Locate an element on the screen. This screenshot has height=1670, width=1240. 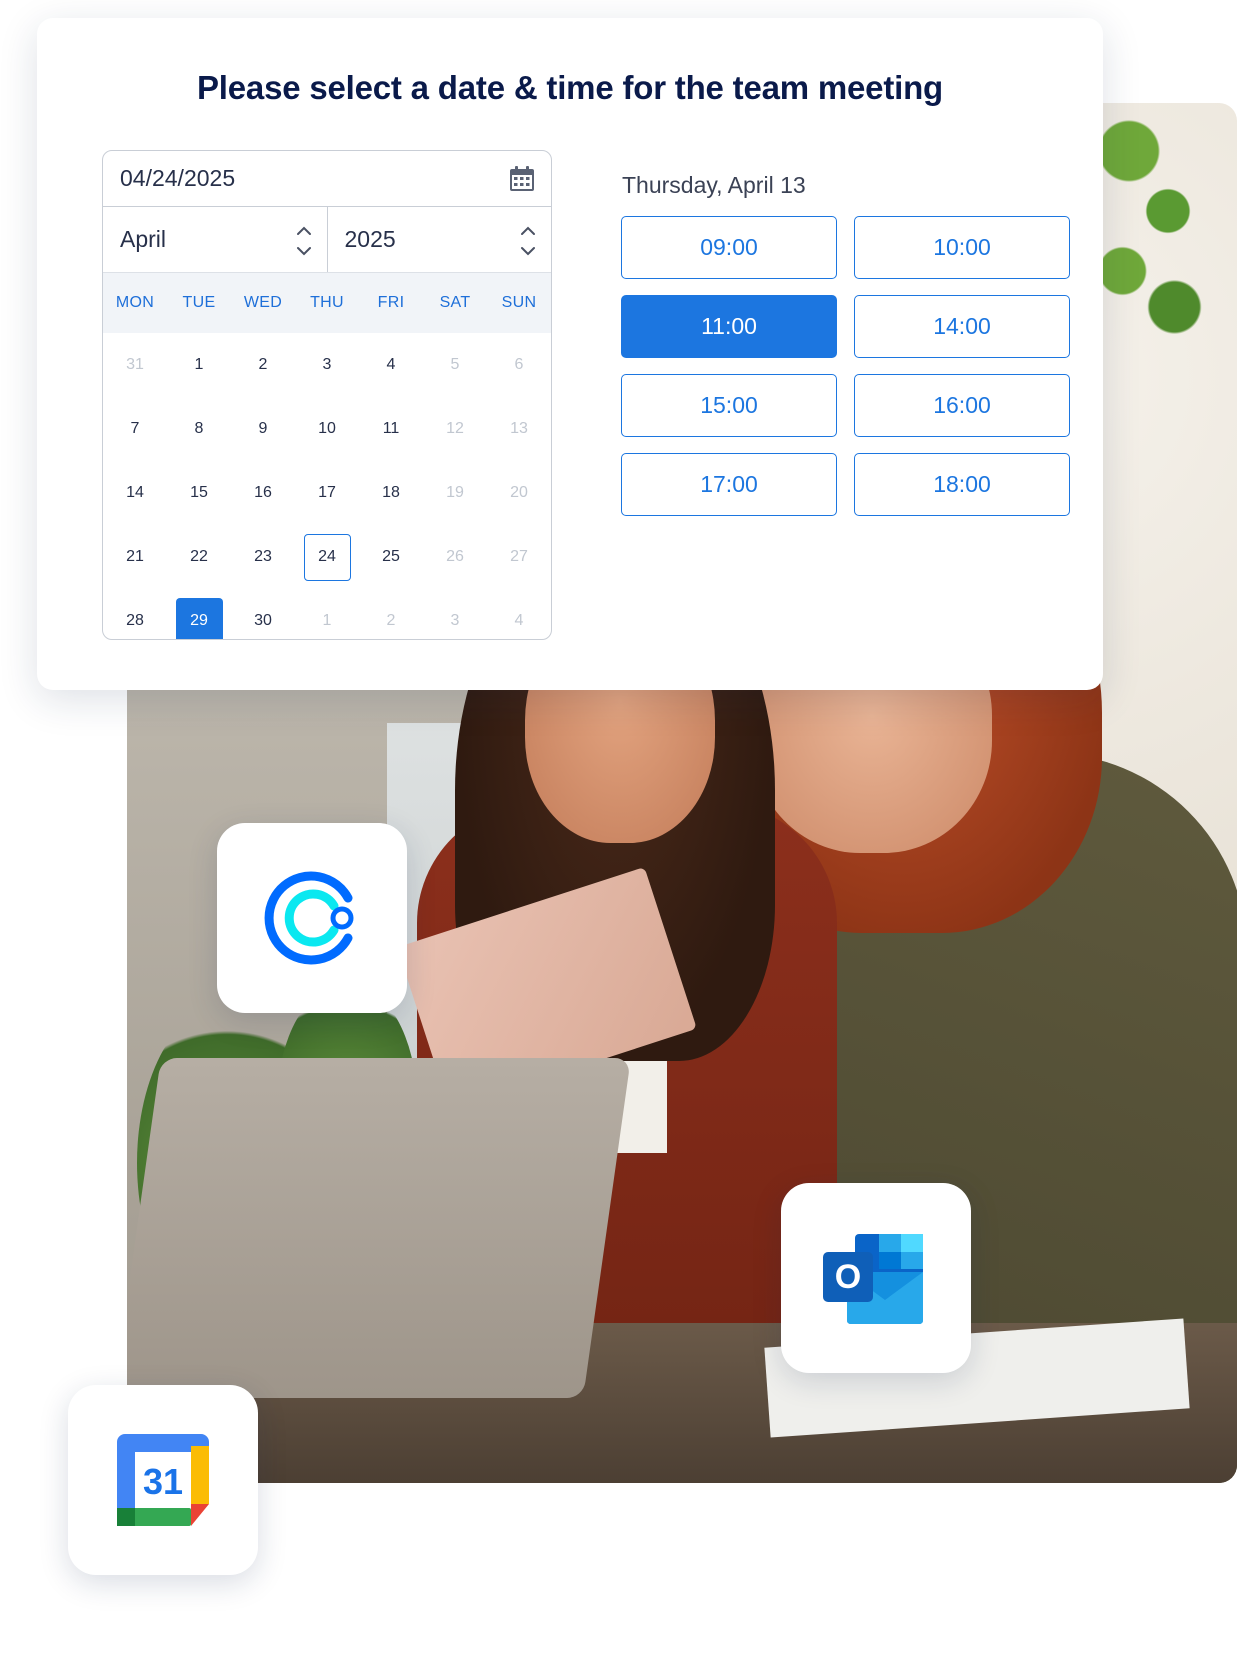
time-slot-button: 17:00 is located at coordinates (729, 484).